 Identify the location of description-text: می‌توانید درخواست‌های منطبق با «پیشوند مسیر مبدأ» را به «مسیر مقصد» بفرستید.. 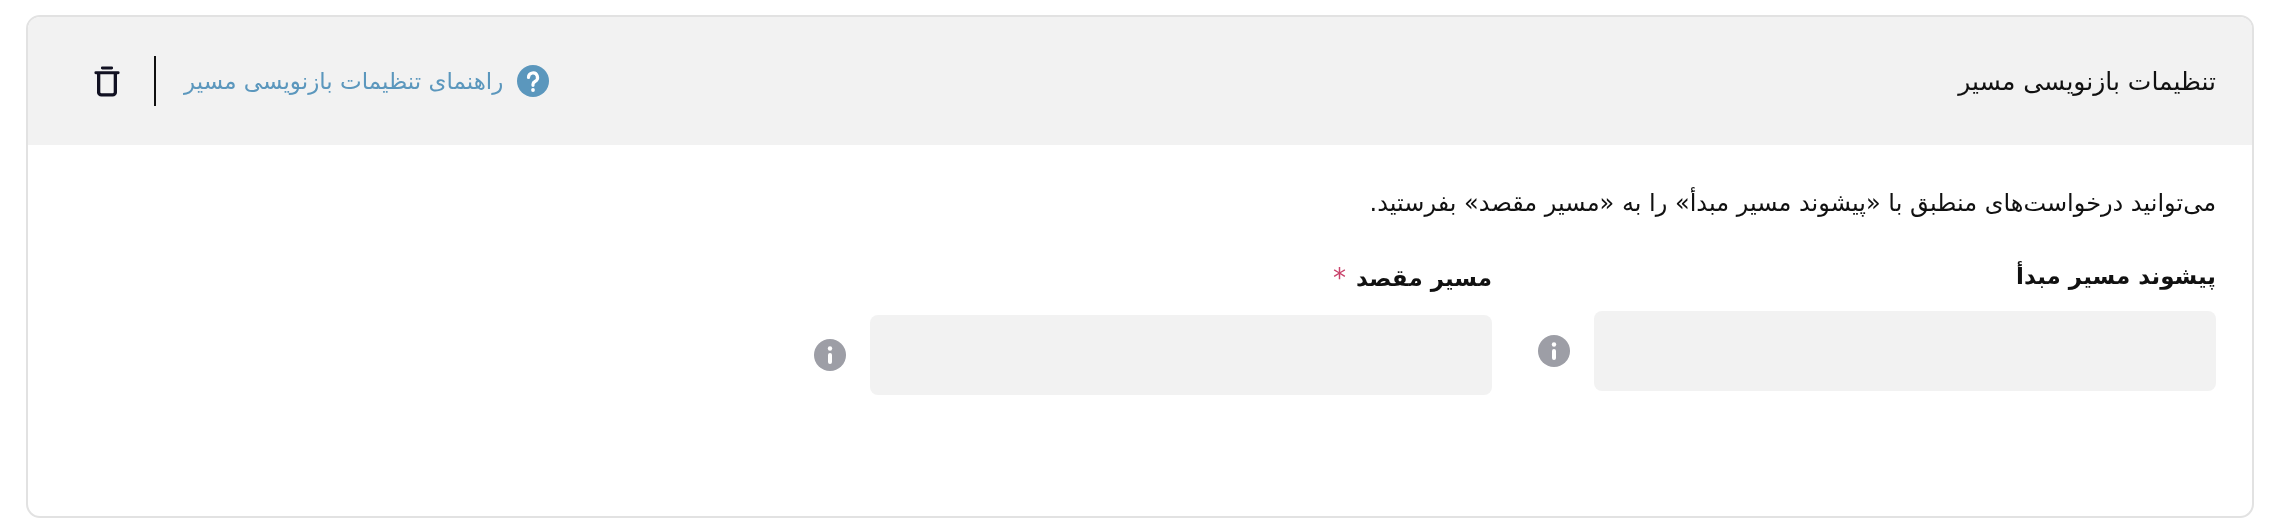
(1792, 203).